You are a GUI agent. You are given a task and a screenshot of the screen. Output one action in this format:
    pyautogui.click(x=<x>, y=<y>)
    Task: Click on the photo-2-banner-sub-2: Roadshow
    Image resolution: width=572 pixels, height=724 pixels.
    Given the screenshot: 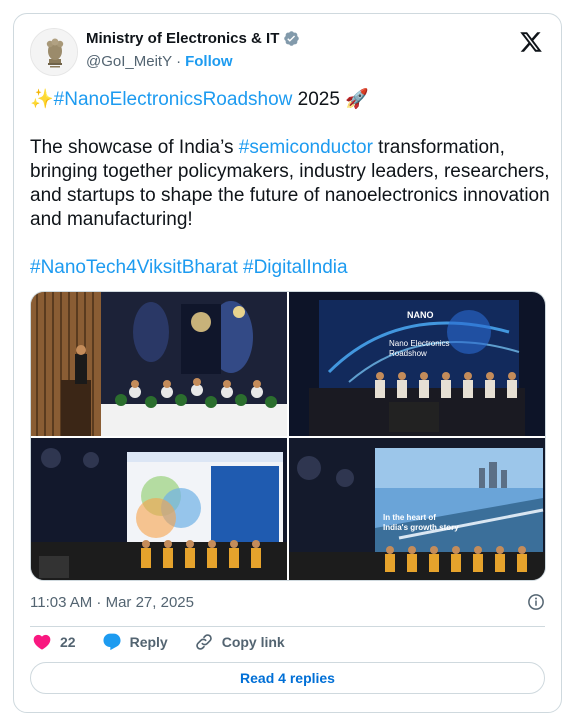 What is the action you would take?
    pyautogui.click(x=408, y=353)
    